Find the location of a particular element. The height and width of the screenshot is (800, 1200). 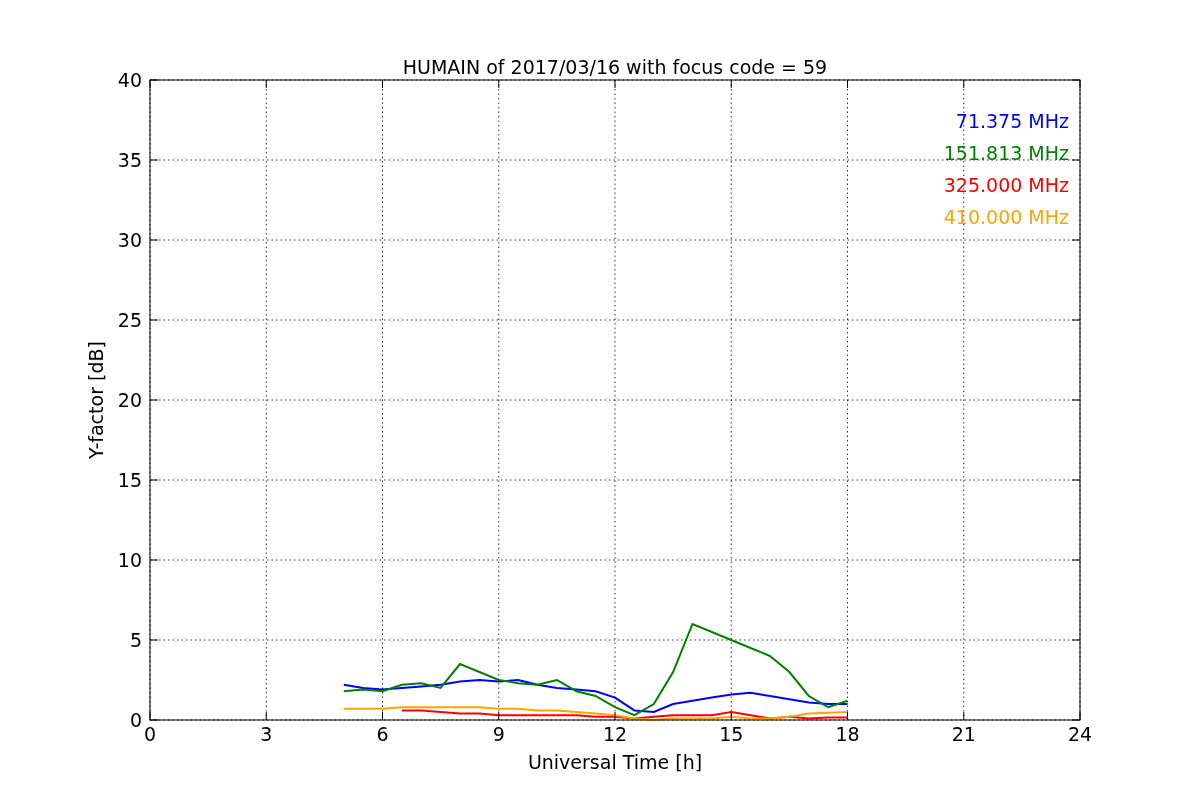

legend-label: 410.000 MHz is located at coordinates (1006, 217).